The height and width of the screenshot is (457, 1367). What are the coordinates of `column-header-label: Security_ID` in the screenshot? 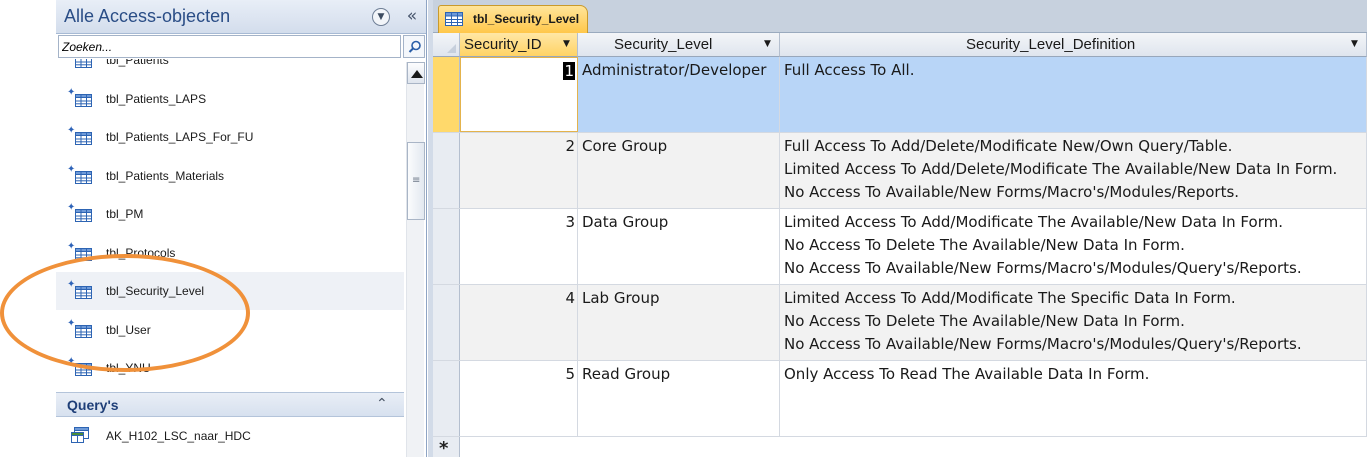 It's located at (503, 44).